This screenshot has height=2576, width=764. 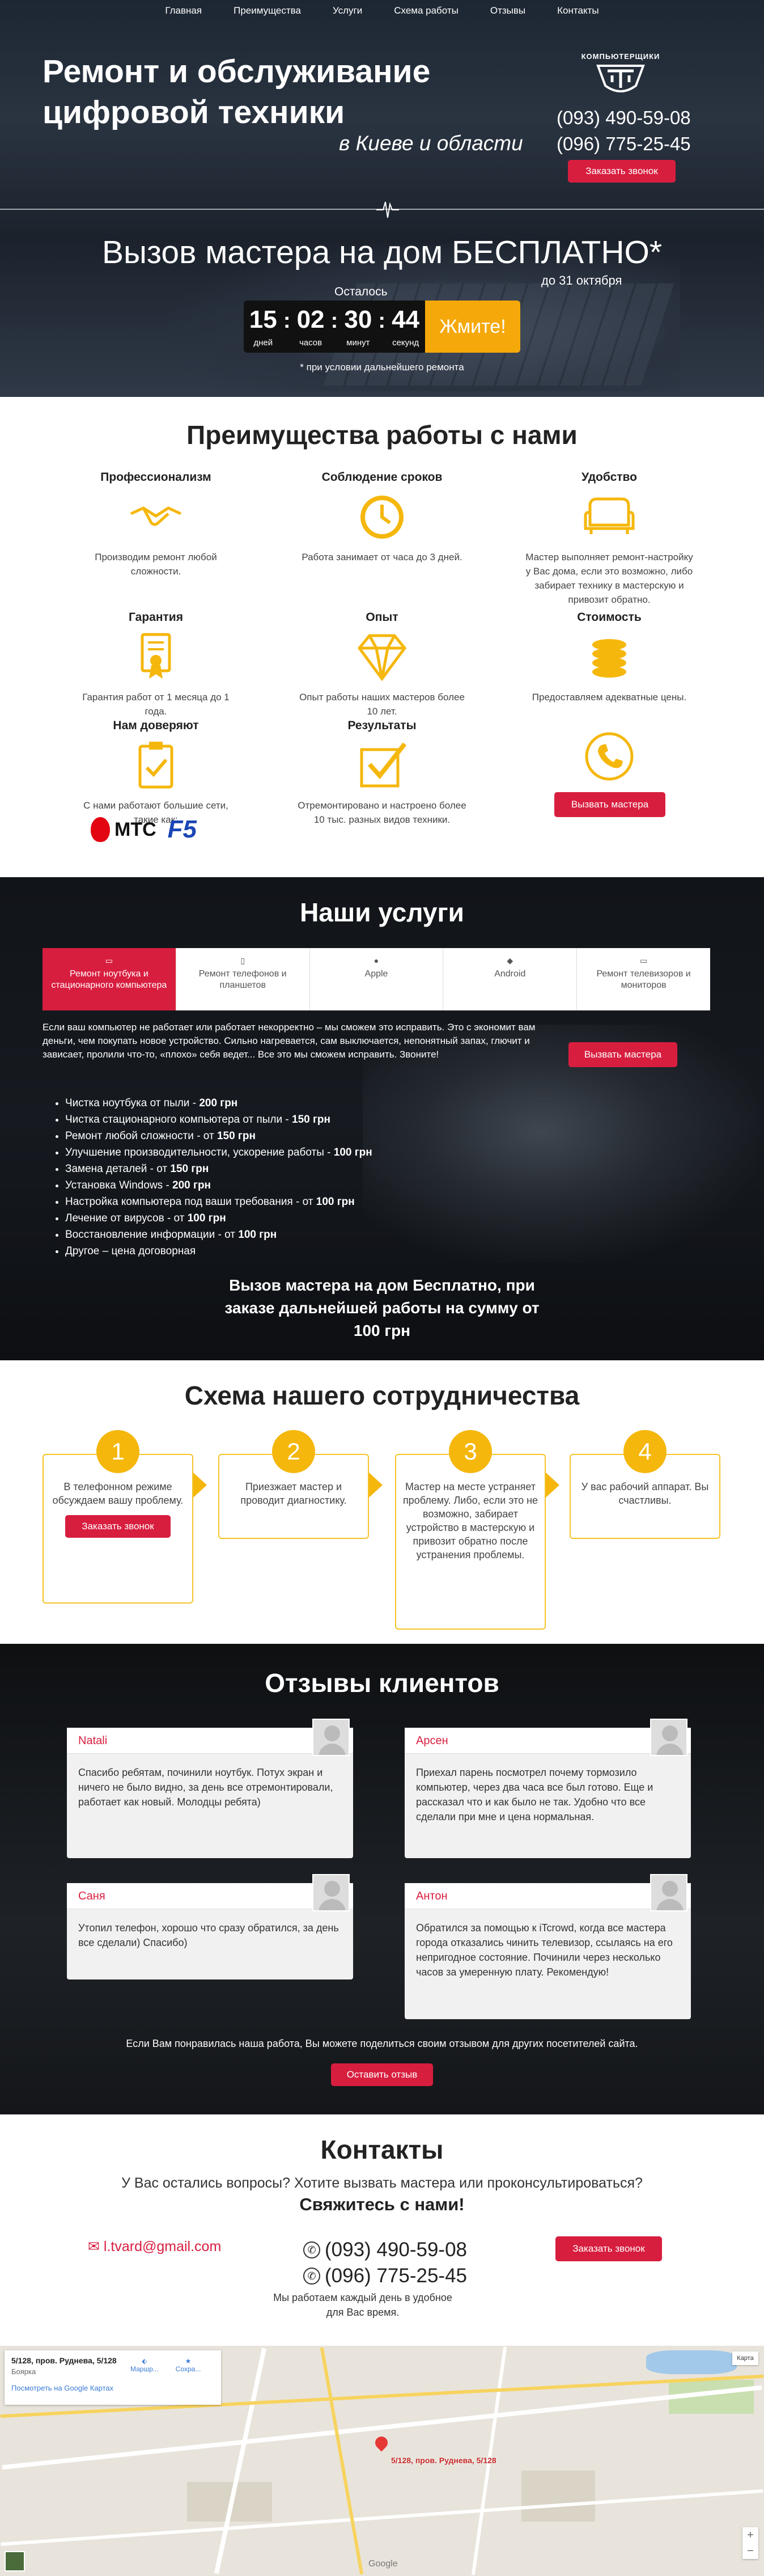 I want to click on hero-phone-2: (096) 775-25-45, so click(x=624, y=144).